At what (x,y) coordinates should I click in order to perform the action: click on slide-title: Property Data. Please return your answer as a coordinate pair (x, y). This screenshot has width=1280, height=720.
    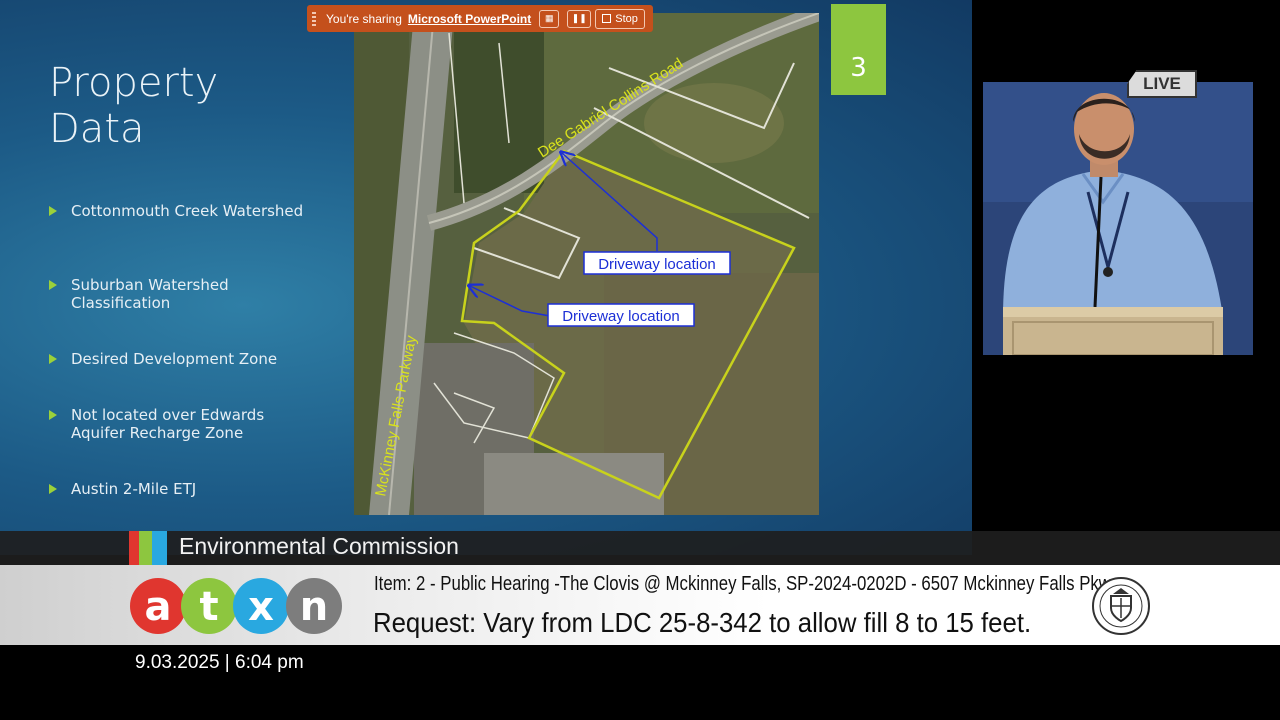
    Looking at the image, I should click on (134, 106).